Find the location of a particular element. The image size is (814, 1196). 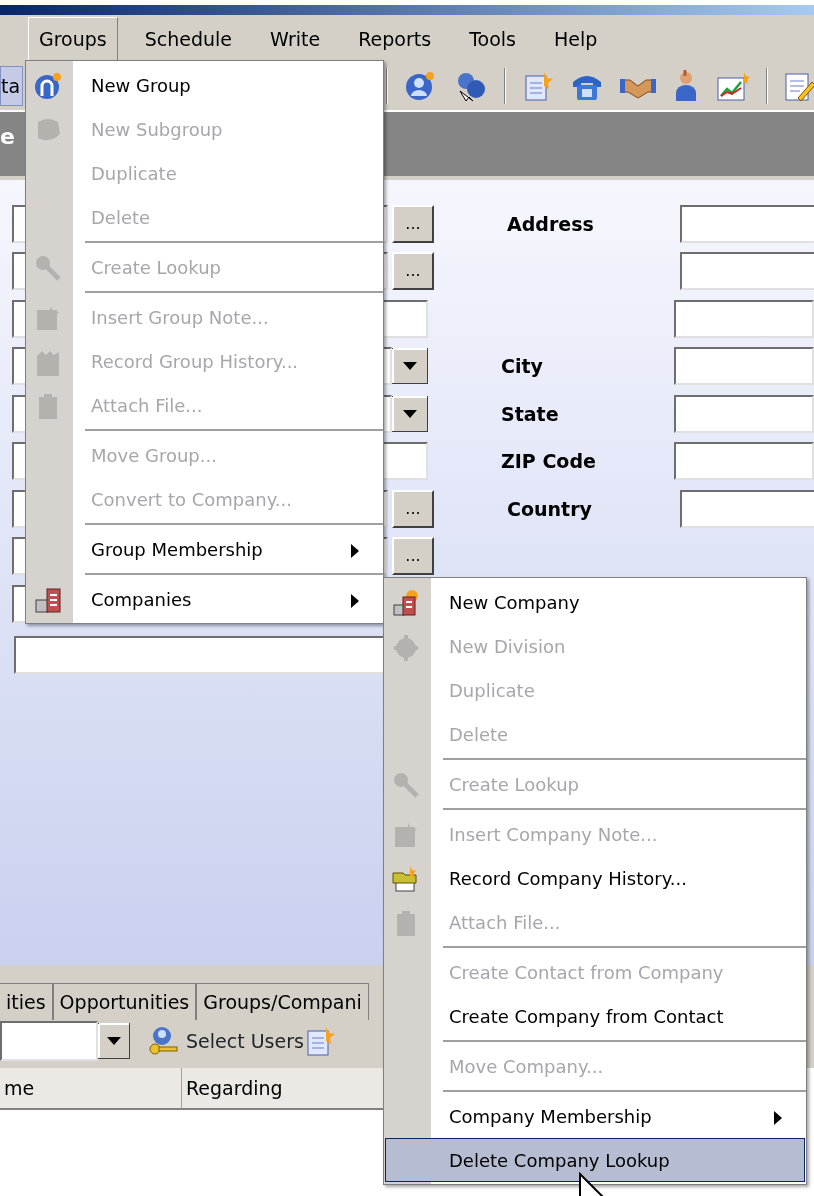

section-title: e is located at coordinates (7, 136).